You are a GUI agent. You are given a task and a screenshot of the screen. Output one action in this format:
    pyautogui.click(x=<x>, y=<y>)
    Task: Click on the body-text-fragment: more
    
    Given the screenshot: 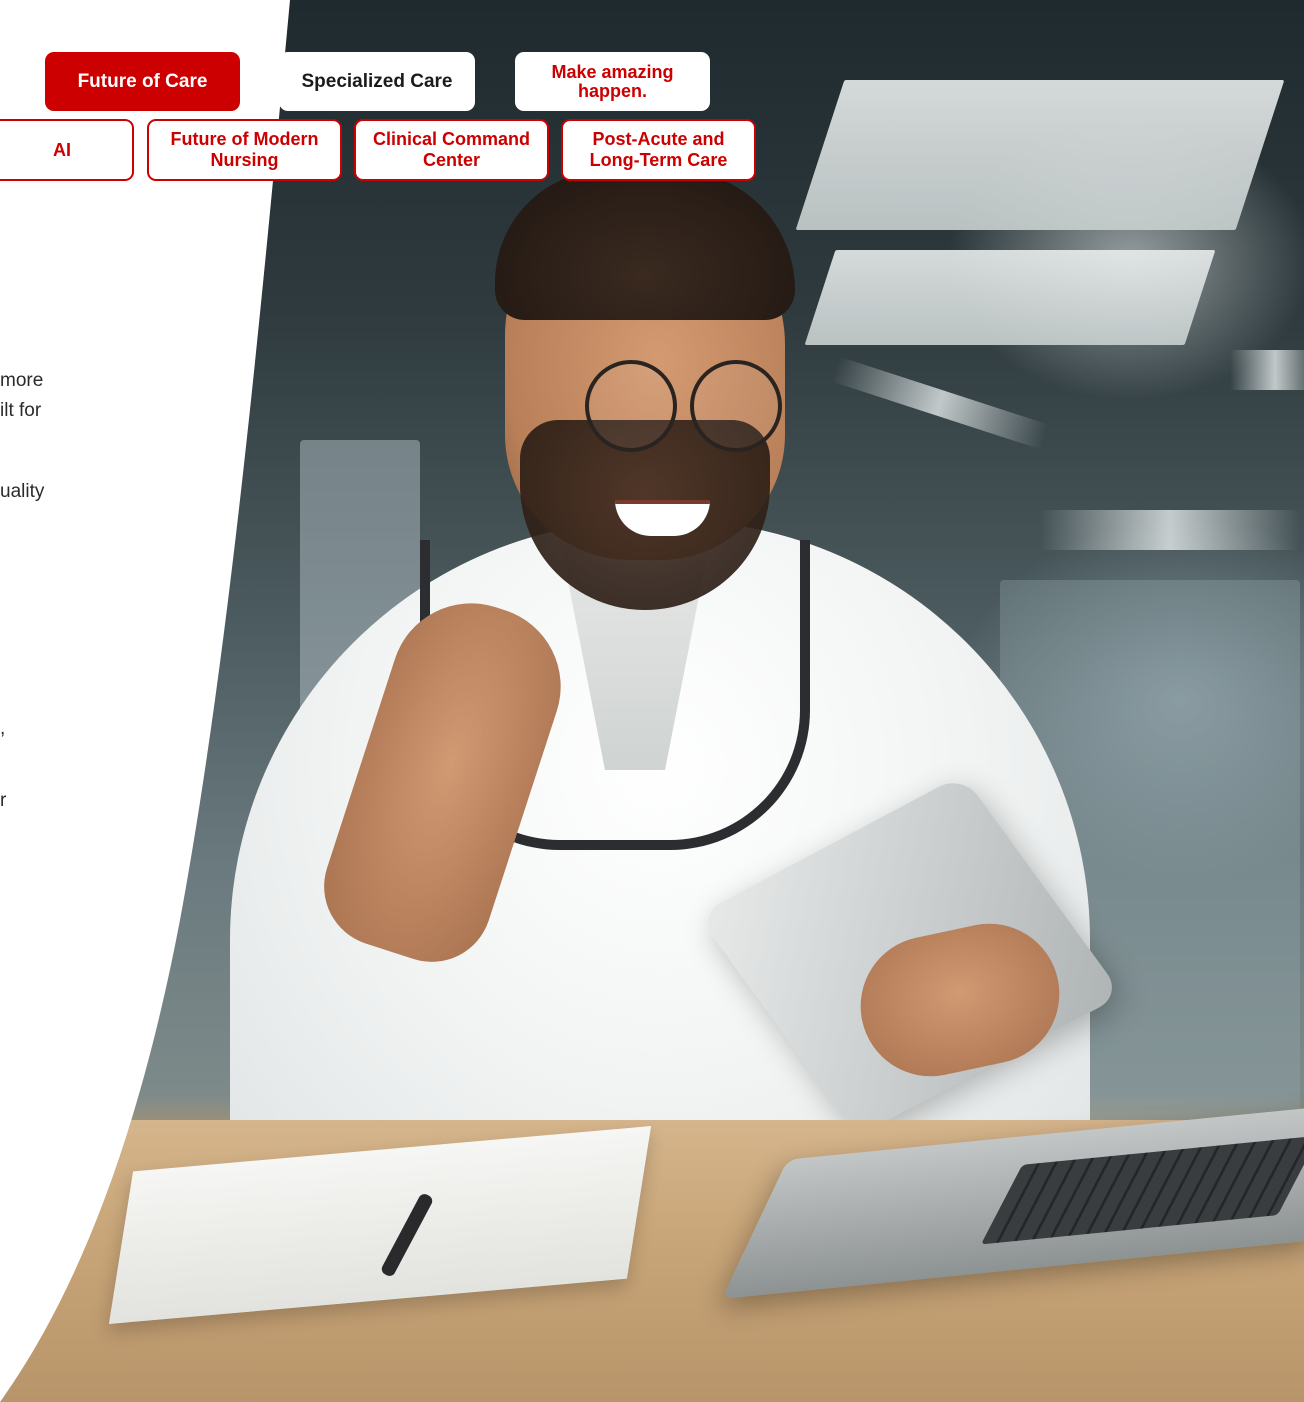 What is the action you would take?
    pyautogui.click(x=22, y=380)
    